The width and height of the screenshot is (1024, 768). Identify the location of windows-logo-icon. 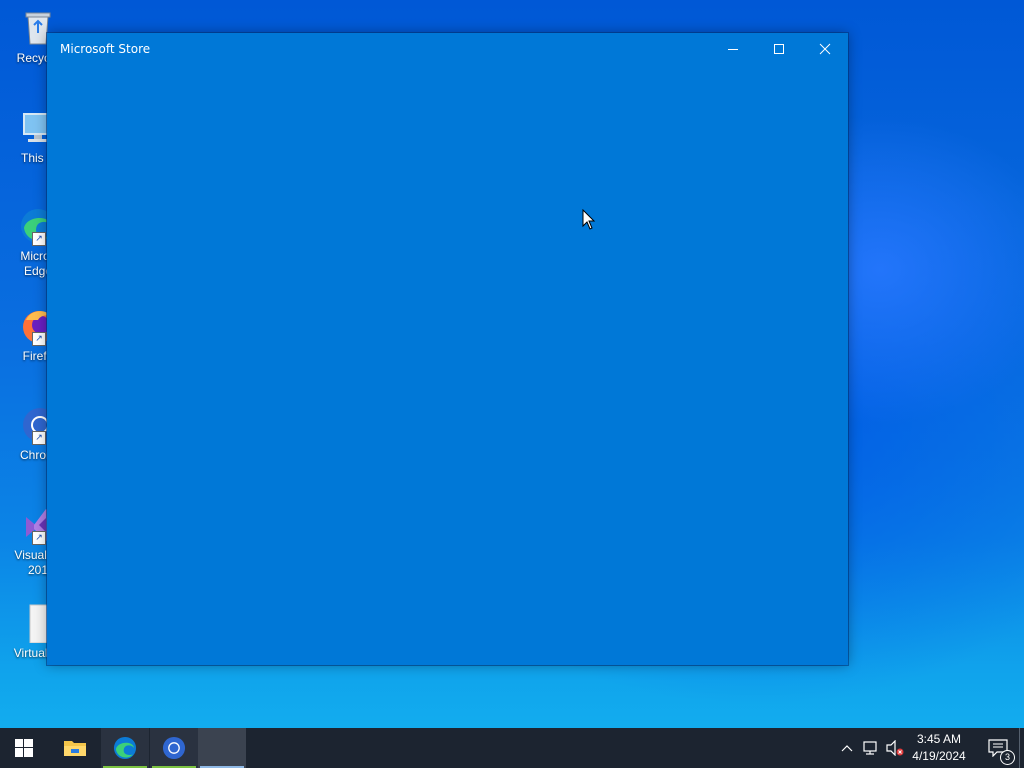
(24, 748).